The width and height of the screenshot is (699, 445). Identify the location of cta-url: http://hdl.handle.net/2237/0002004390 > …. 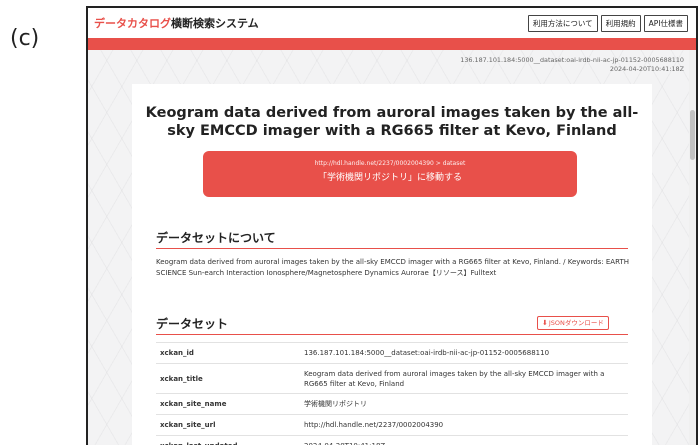
(390, 163).